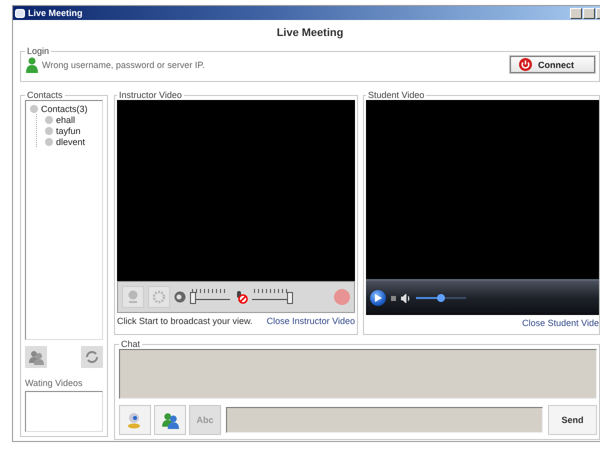  What do you see at coordinates (576, 13) in the screenshot?
I see `minimize-button` at bounding box center [576, 13].